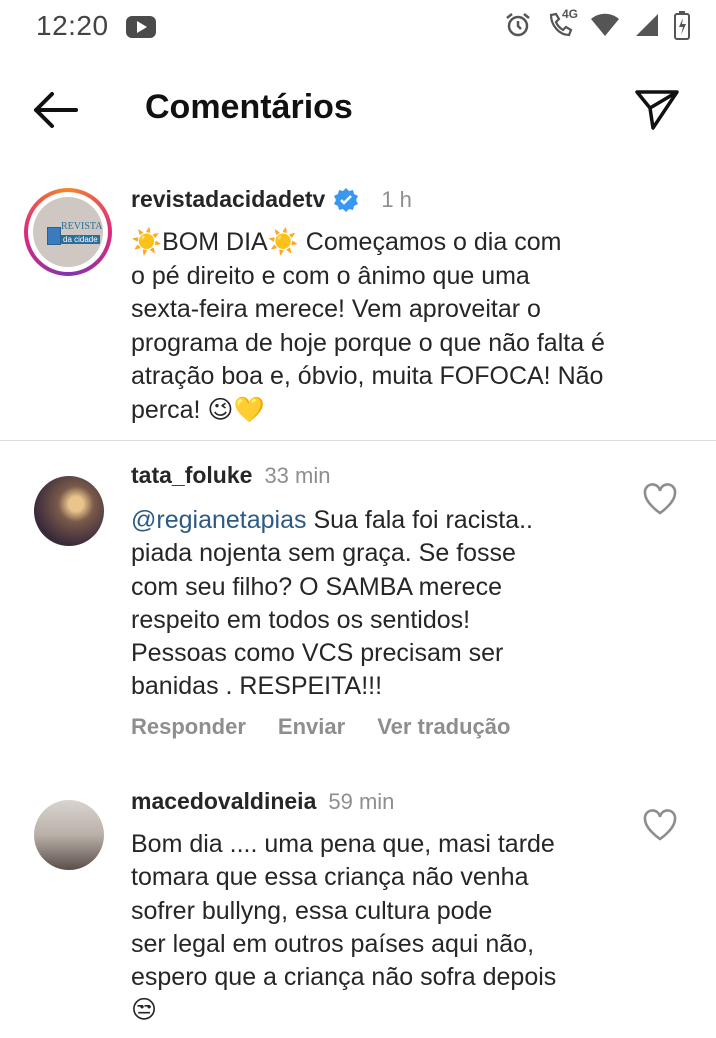  Describe the element at coordinates (316, 586) in the screenshot. I see `comment-line: com seu filho? O SAMBA merece` at that location.